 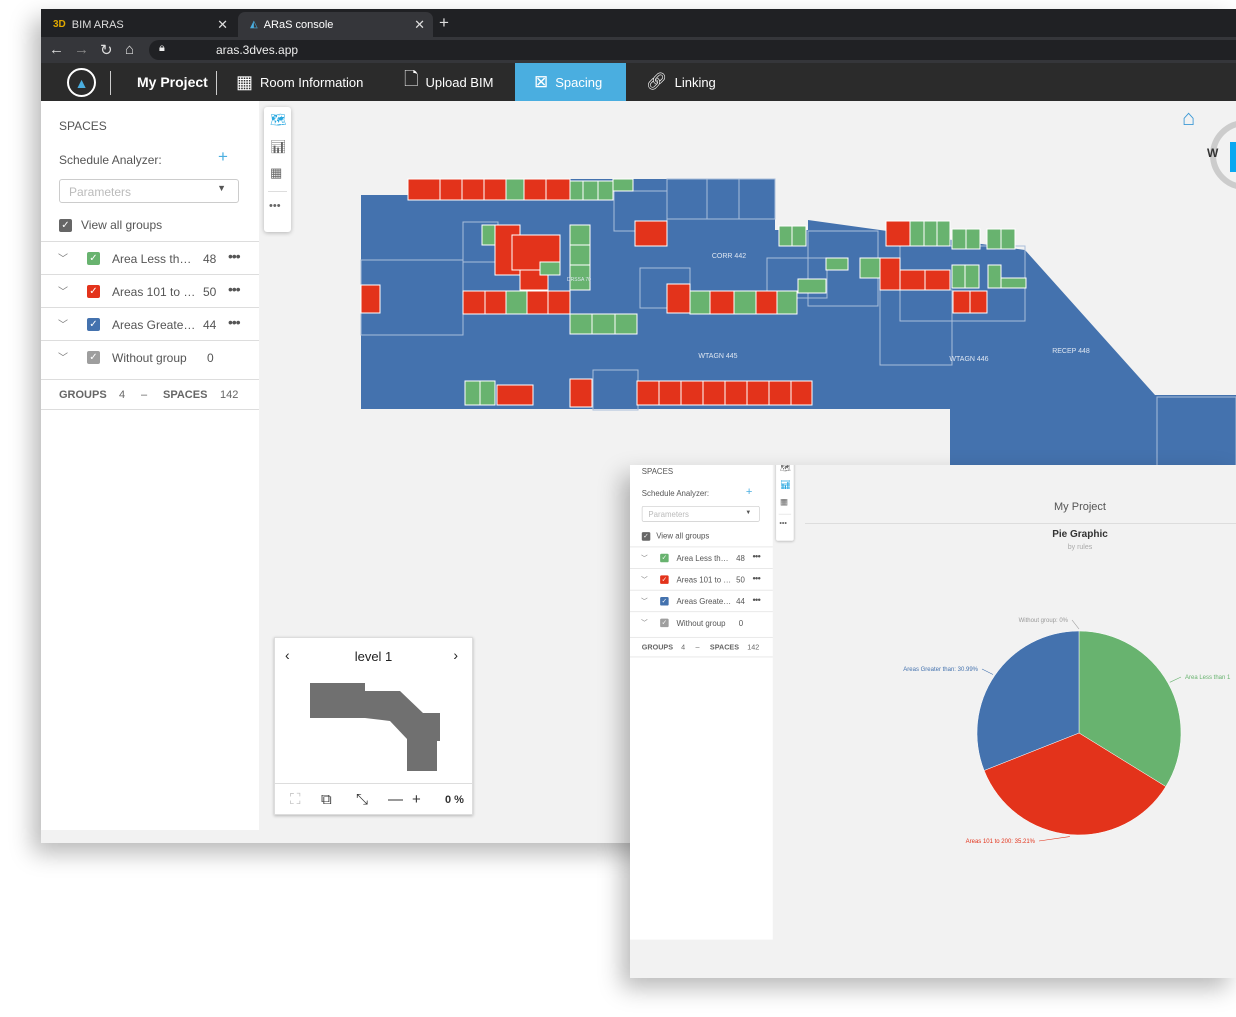 What do you see at coordinates (278, 120) in the screenshot?
I see `map-icon: 🗺︎` at bounding box center [278, 120].